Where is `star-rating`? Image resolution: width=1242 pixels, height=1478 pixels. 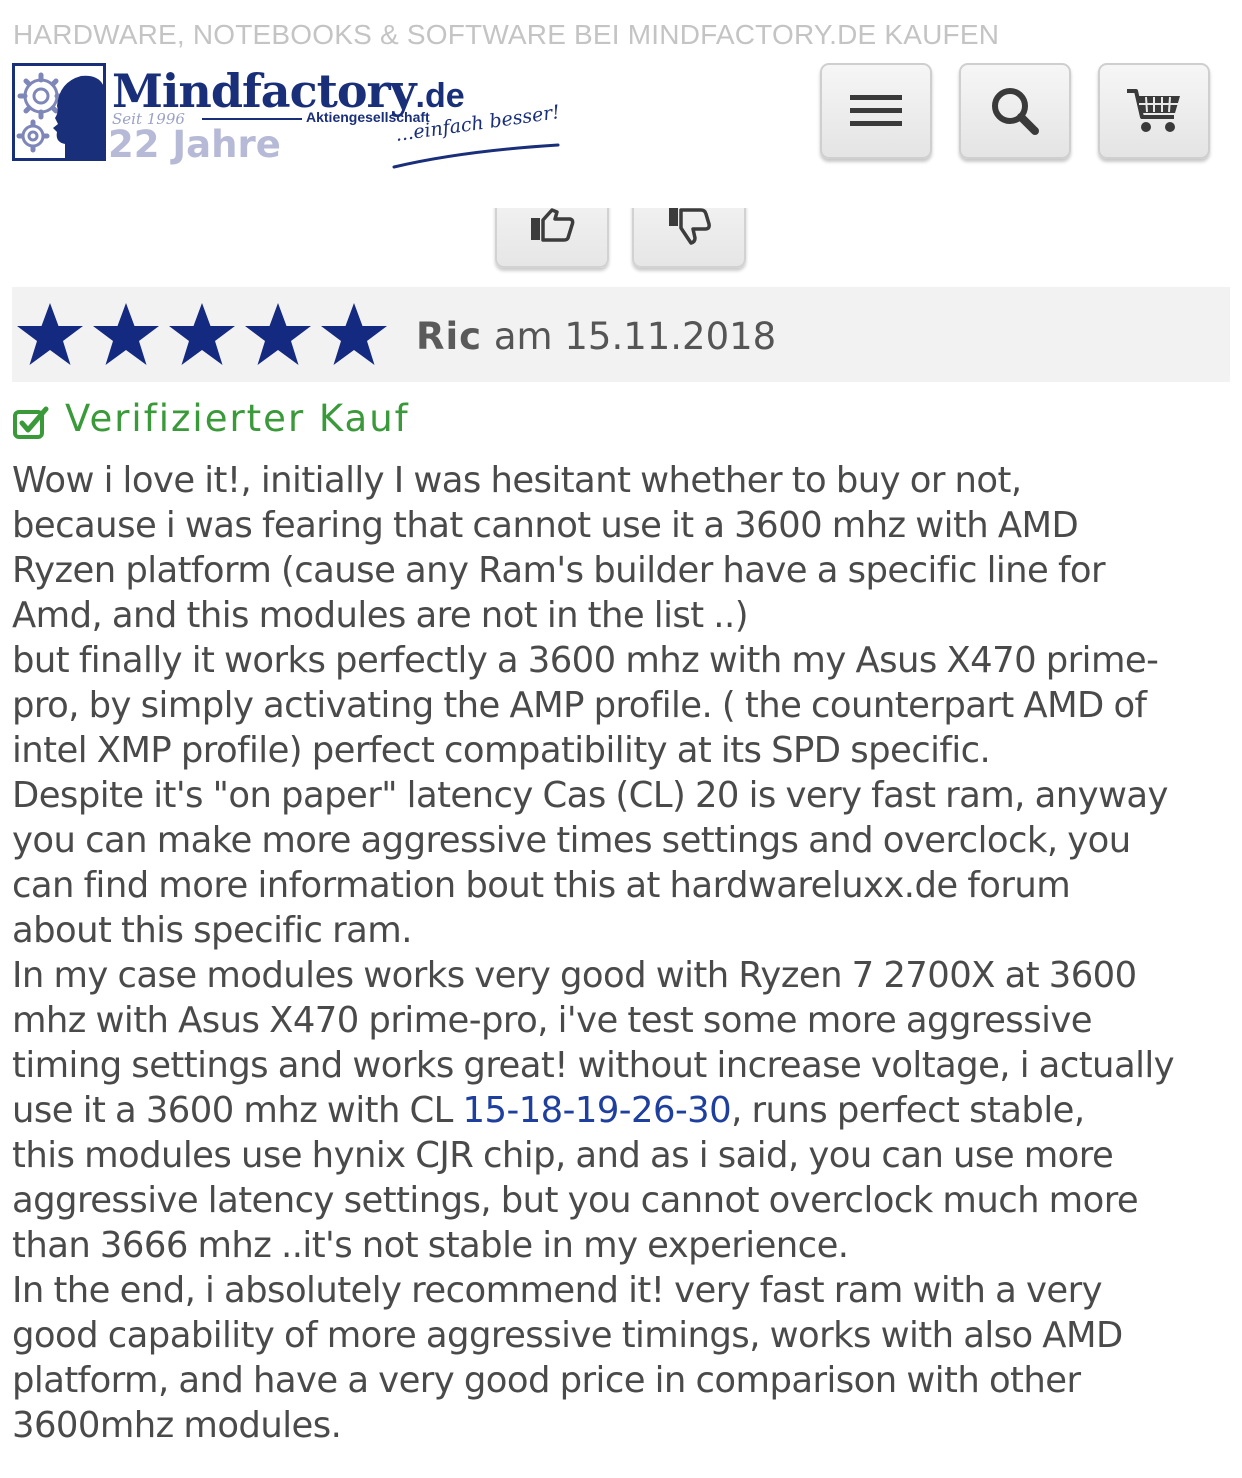 star-rating is located at coordinates (204, 334).